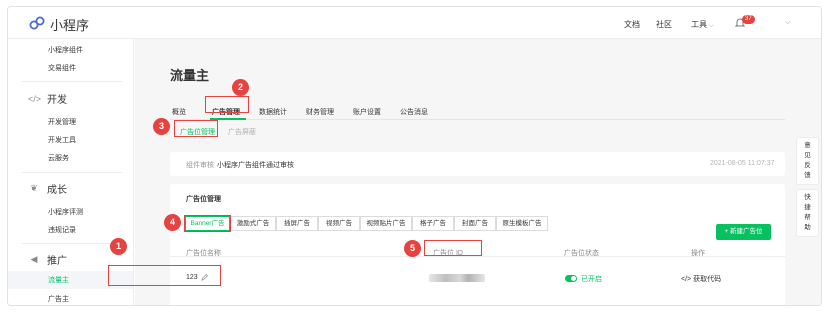 The width and height of the screenshot is (829, 312). I want to click on ad-type-native-template: 原生模板广告, so click(522, 223).